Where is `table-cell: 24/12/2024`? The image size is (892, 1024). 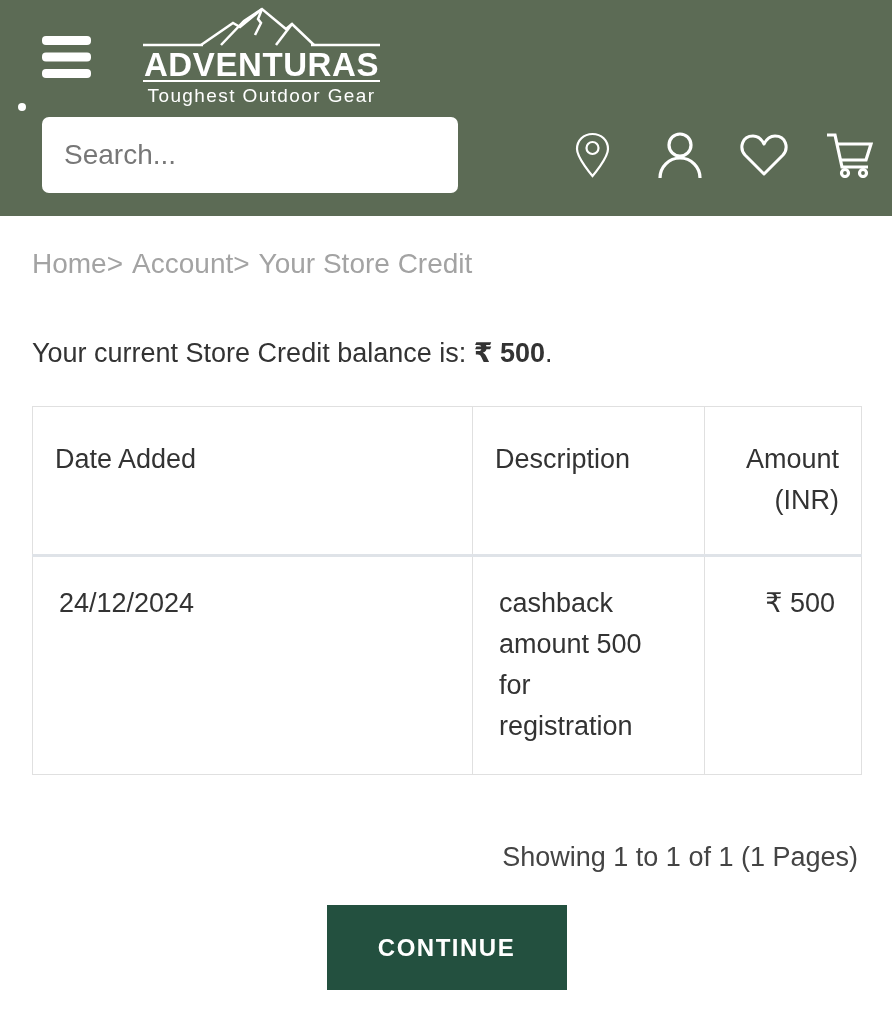
table-cell: 24/12/2024 is located at coordinates (252, 665).